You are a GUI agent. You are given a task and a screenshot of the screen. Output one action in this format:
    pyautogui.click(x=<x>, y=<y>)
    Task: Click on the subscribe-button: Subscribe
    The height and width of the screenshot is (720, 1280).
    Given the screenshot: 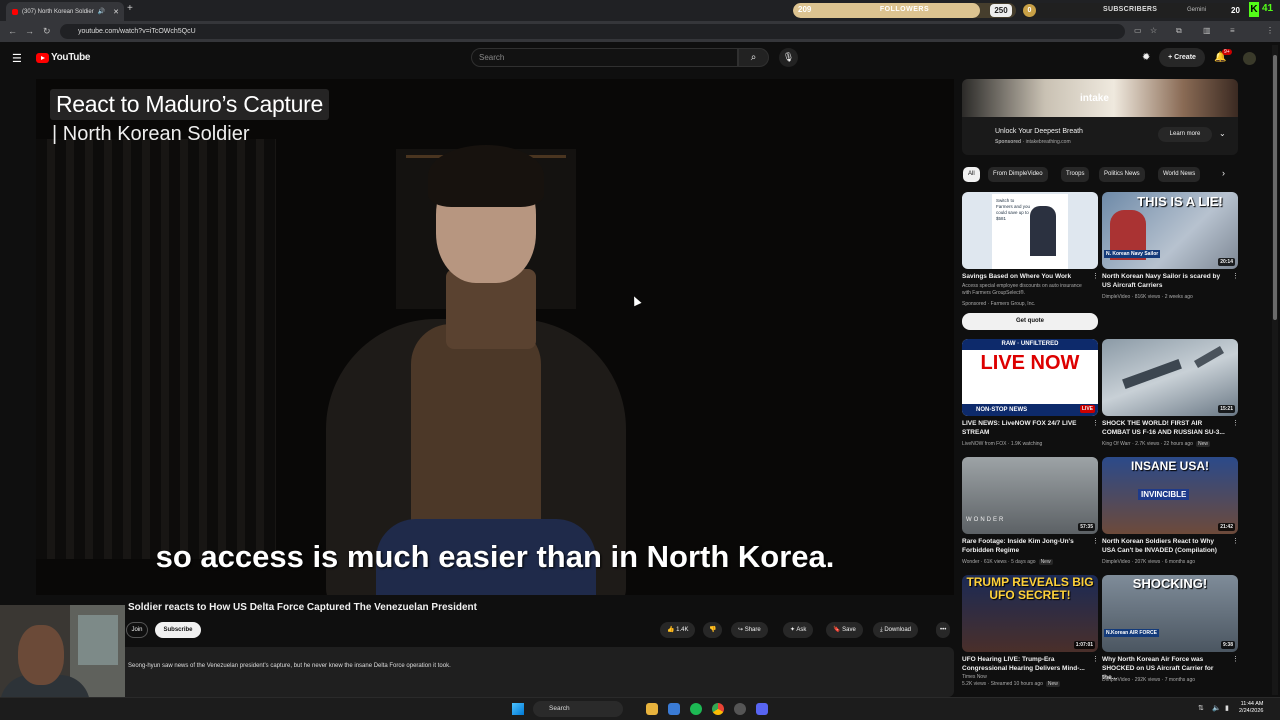 What is the action you would take?
    pyautogui.click(x=178, y=630)
    